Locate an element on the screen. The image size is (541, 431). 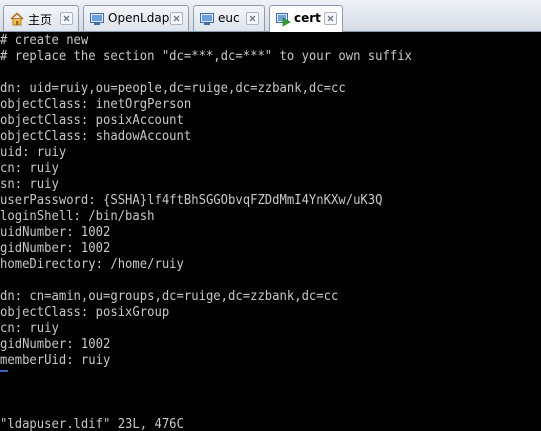
vim-status-line: "ldapuser.ldif" 23L, 476C is located at coordinates (92, 423).